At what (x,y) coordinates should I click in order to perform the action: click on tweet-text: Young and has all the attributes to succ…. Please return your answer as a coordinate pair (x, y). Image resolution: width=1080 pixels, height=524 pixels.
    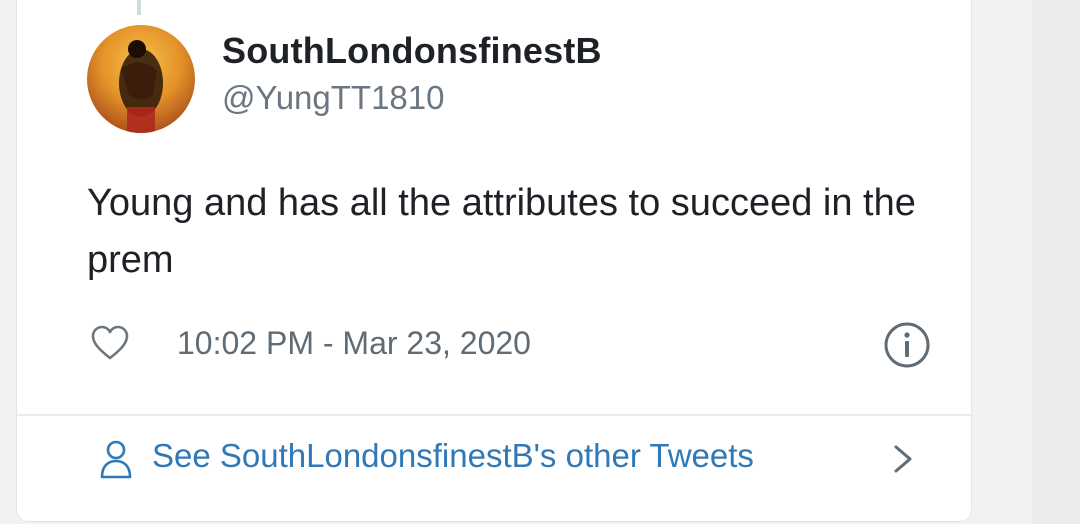
    Looking at the image, I should click on (501, 231).